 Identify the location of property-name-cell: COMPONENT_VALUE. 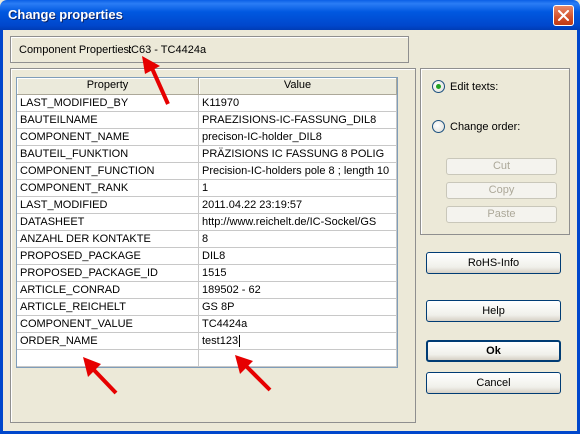
(108, 324).